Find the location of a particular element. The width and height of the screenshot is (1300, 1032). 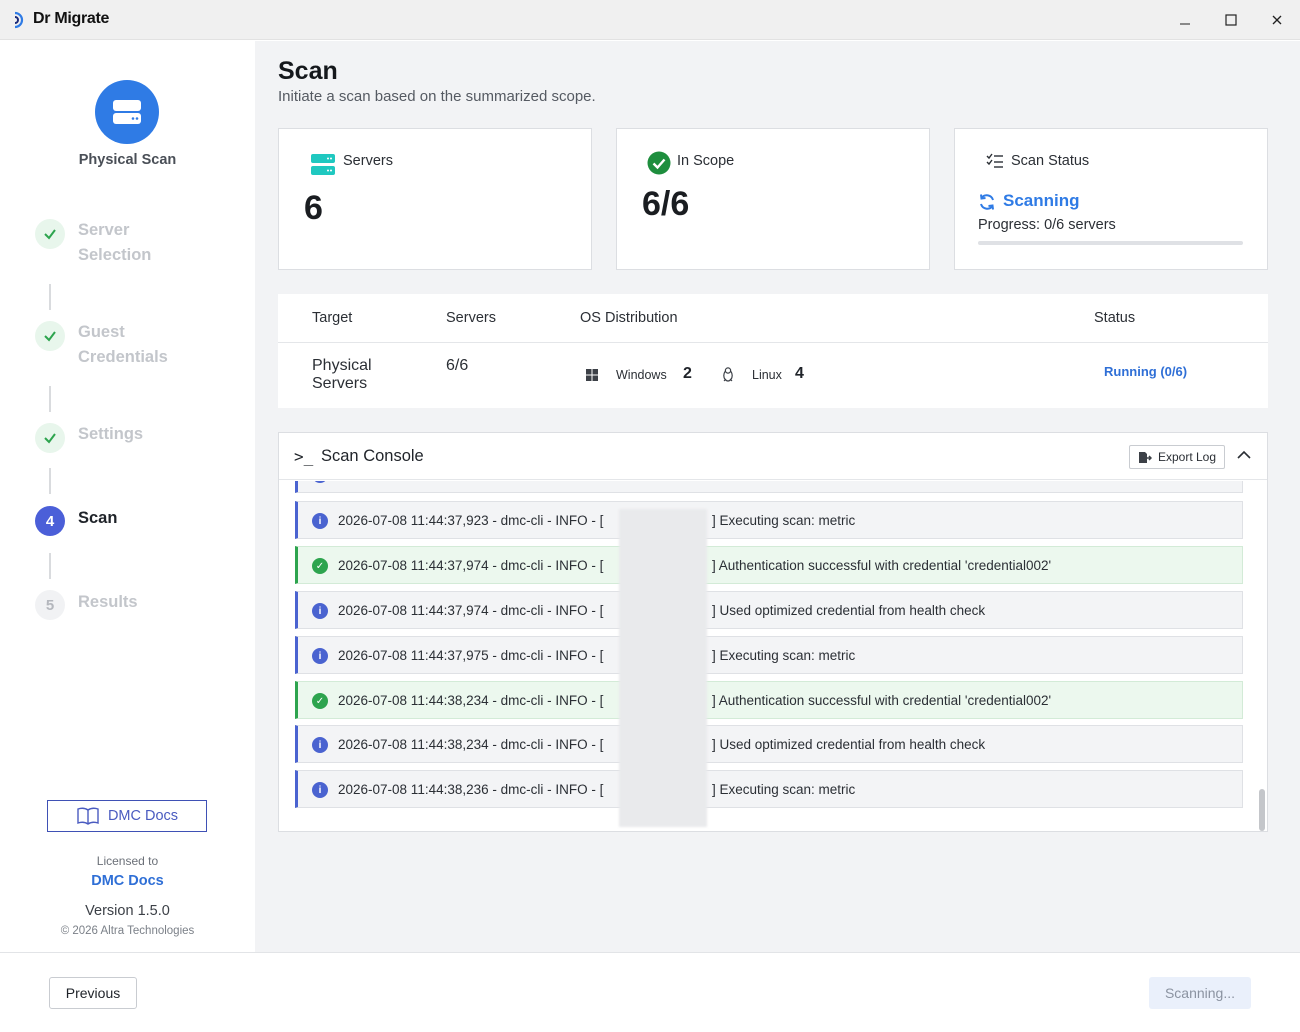

linux-label: Linux is located at coordinates (767, 375).